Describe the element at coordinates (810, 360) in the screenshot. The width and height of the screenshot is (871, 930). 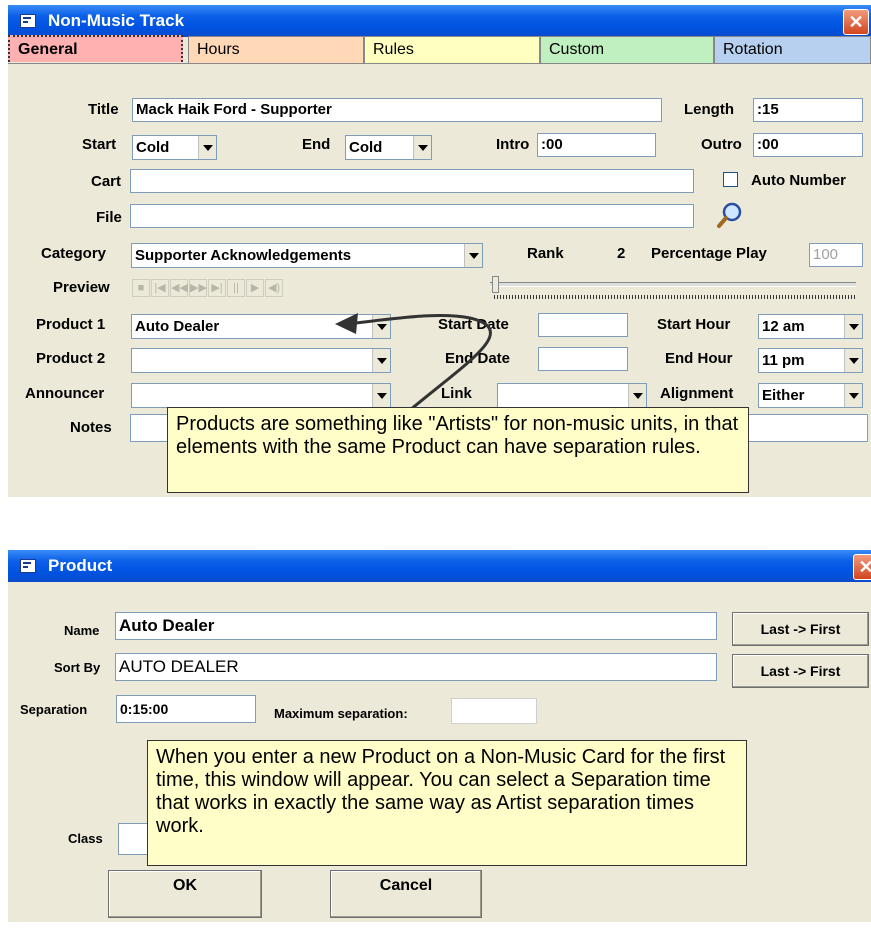
I see `end-hour-select: 11 pm` at that location.